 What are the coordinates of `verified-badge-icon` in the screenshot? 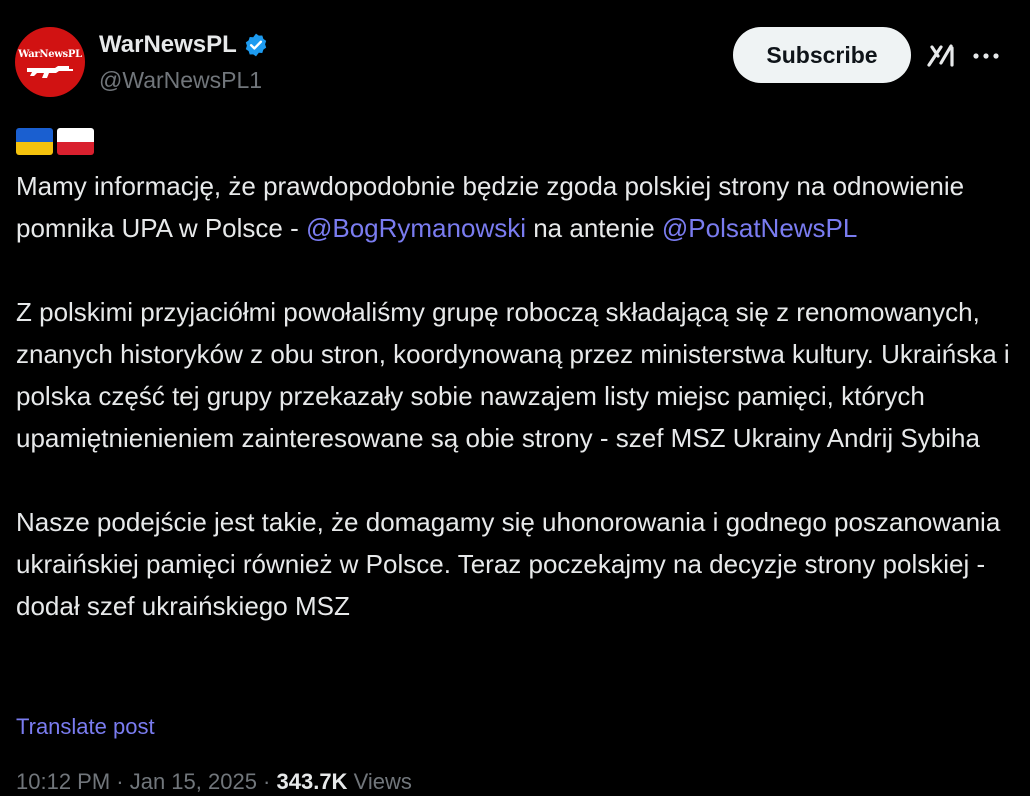 It's located at (256, 45).